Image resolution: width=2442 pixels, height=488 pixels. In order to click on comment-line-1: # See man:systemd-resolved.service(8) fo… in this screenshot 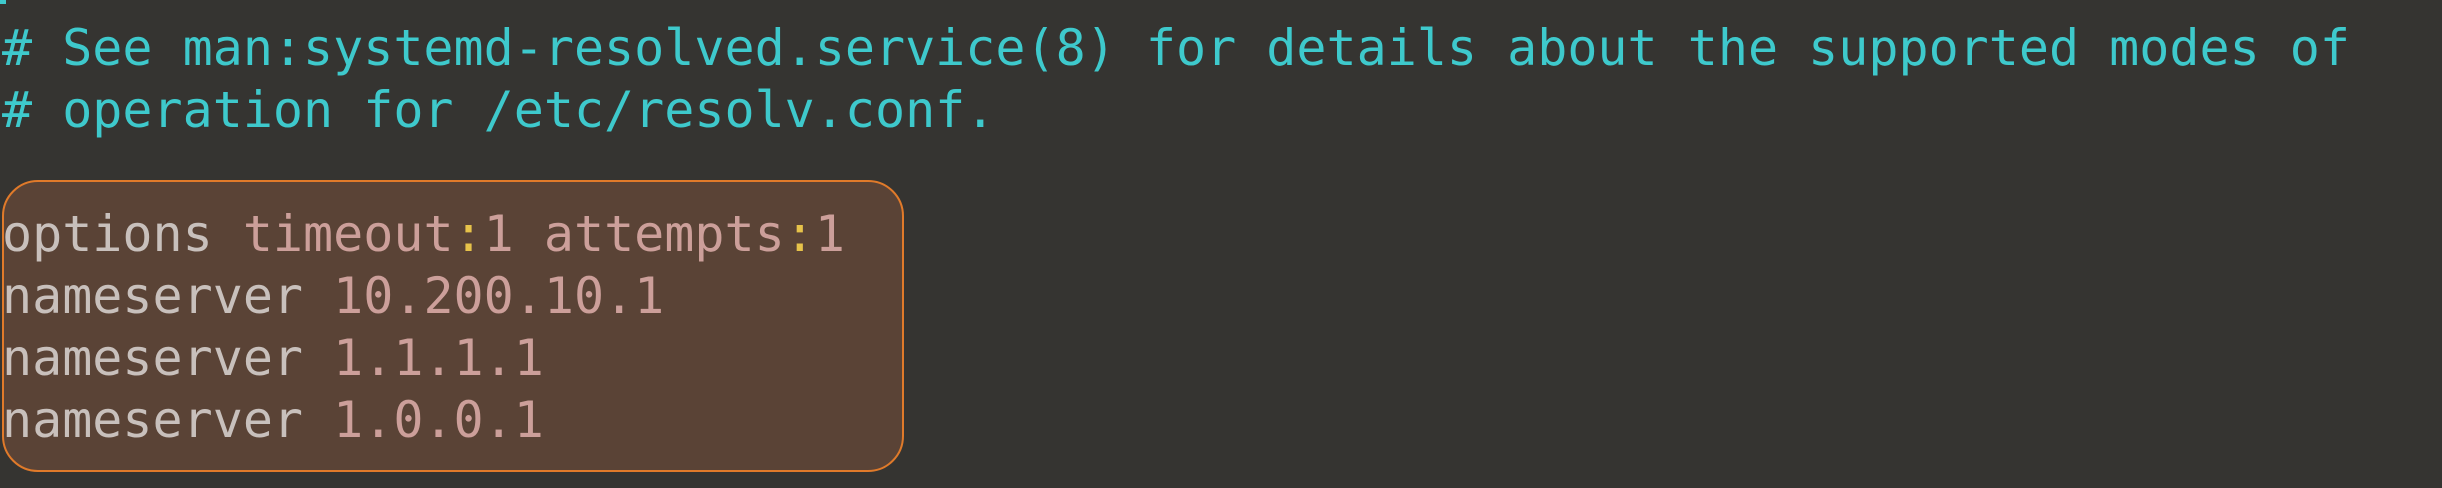, I will do `click(1176, 48)`.